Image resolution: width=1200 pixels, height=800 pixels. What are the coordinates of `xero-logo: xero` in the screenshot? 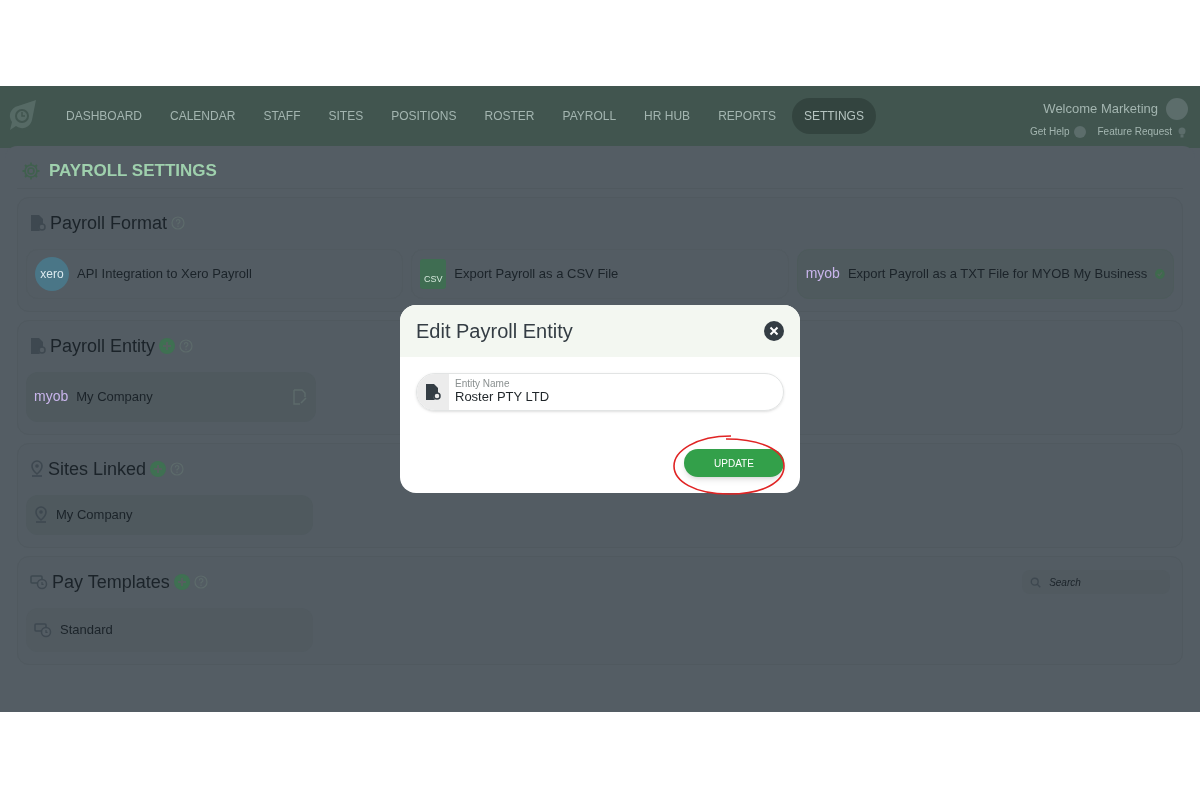 It's located at (52, 273).